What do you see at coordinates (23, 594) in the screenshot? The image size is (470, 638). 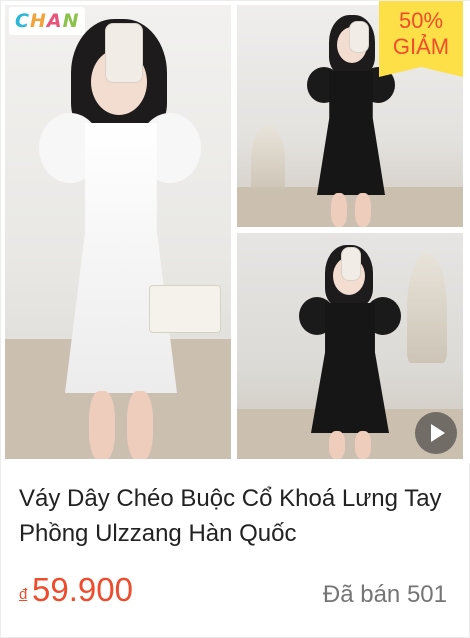 I see `price-currency: đ` at bounding box center [23, 594].